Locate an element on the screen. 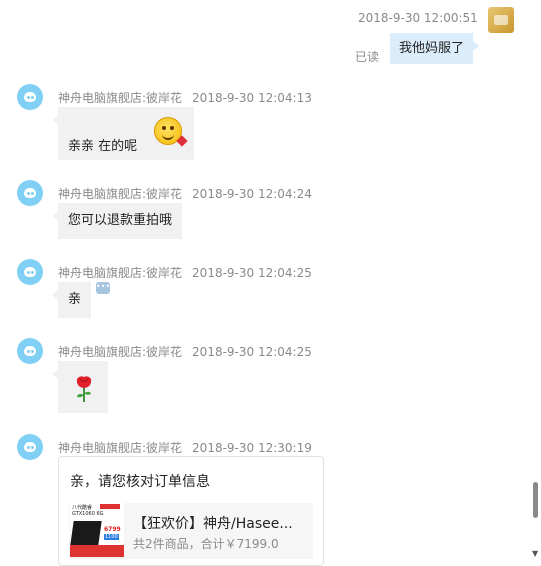 This screenshot has height=566, width=541. thumb-label: GTX1060 6G is located at coordinates (88, 514).